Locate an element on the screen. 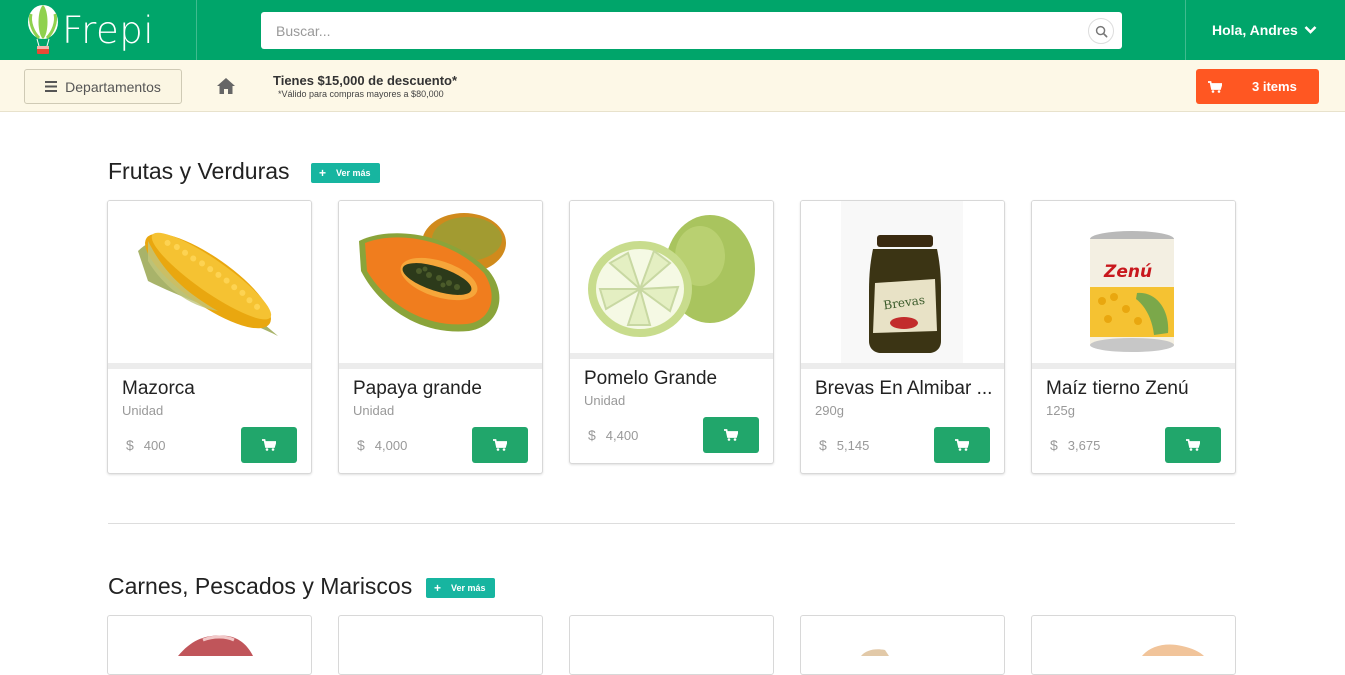  cart-count-label: 3 items is located at coordinates (1274, 86).